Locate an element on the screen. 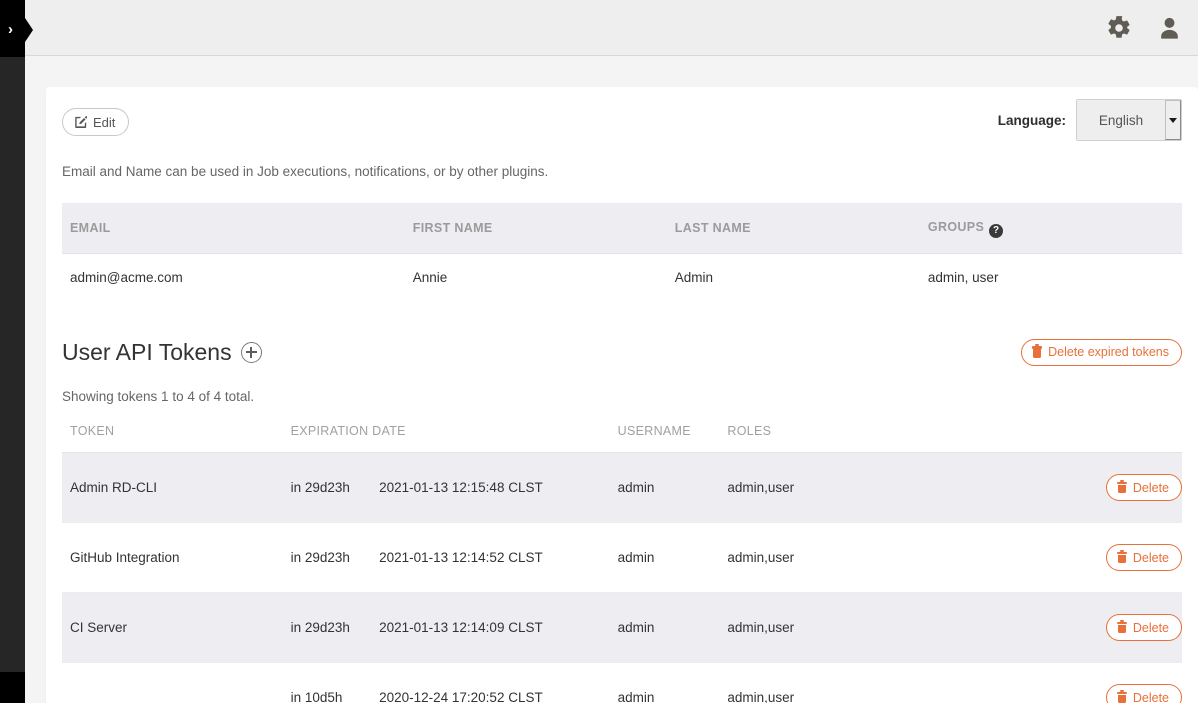 The height and width of the screenshot is (703, 1198). profile-table-row: admin@acme.com Annie Admin admin, user is located at coordinates (622, 277).